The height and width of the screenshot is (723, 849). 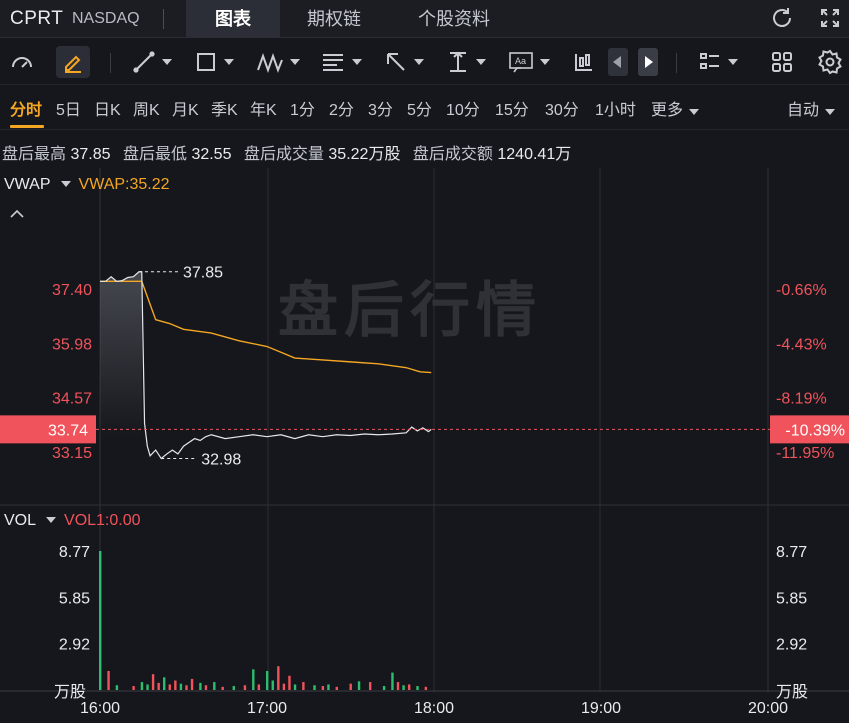 What do you see at coordinates (121, 355) in the screenshot?
I see `price-area-path` at bounding box center [121, 355].